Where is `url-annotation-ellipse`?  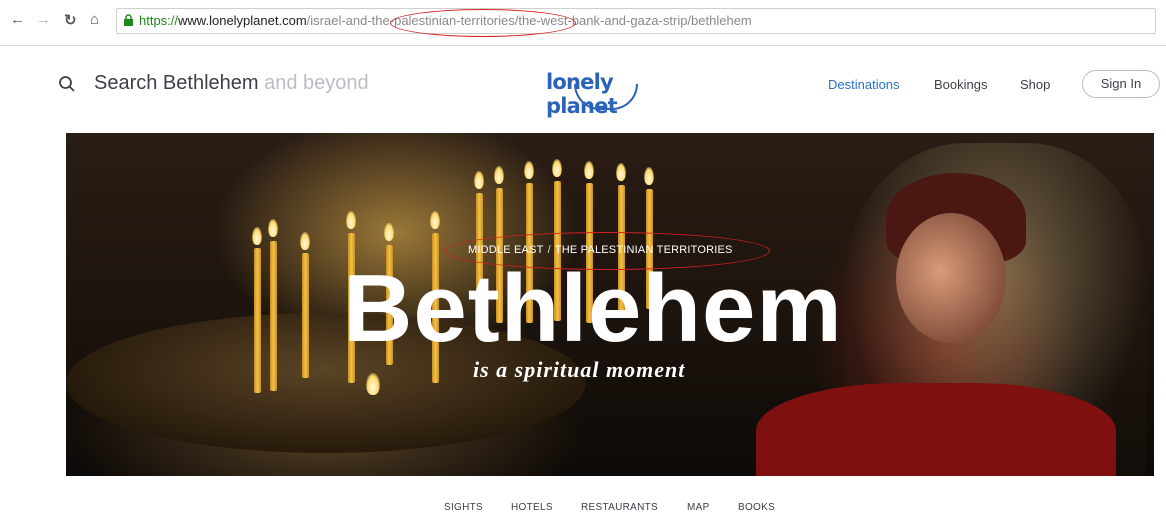
url-annotation-ellipse is located at coordinates (483, 23).